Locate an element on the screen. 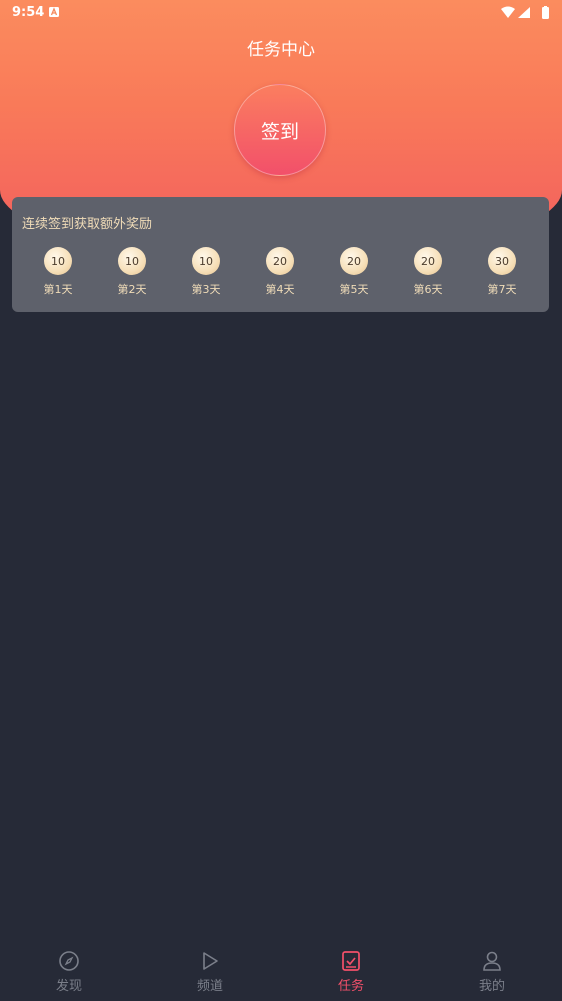  tab-tasks: 任务 is located at coordinates (351, 972).